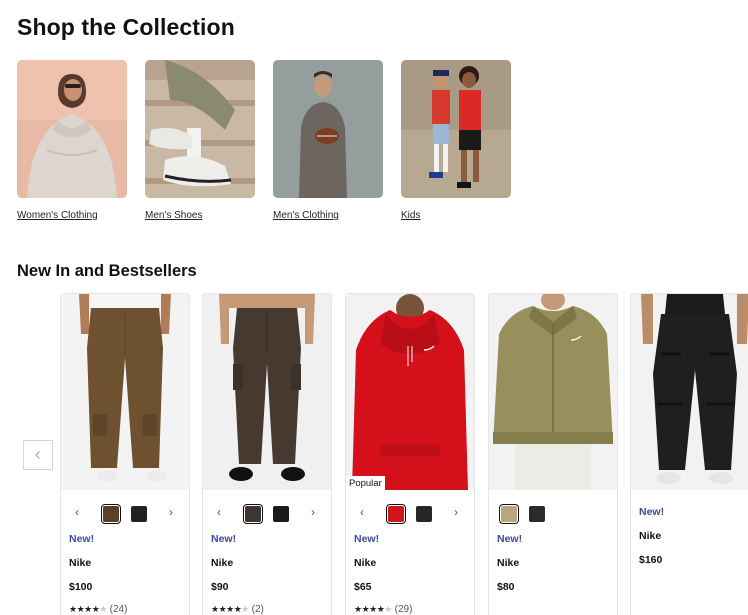  I want to click on product-price: $65, so click(363, 587).